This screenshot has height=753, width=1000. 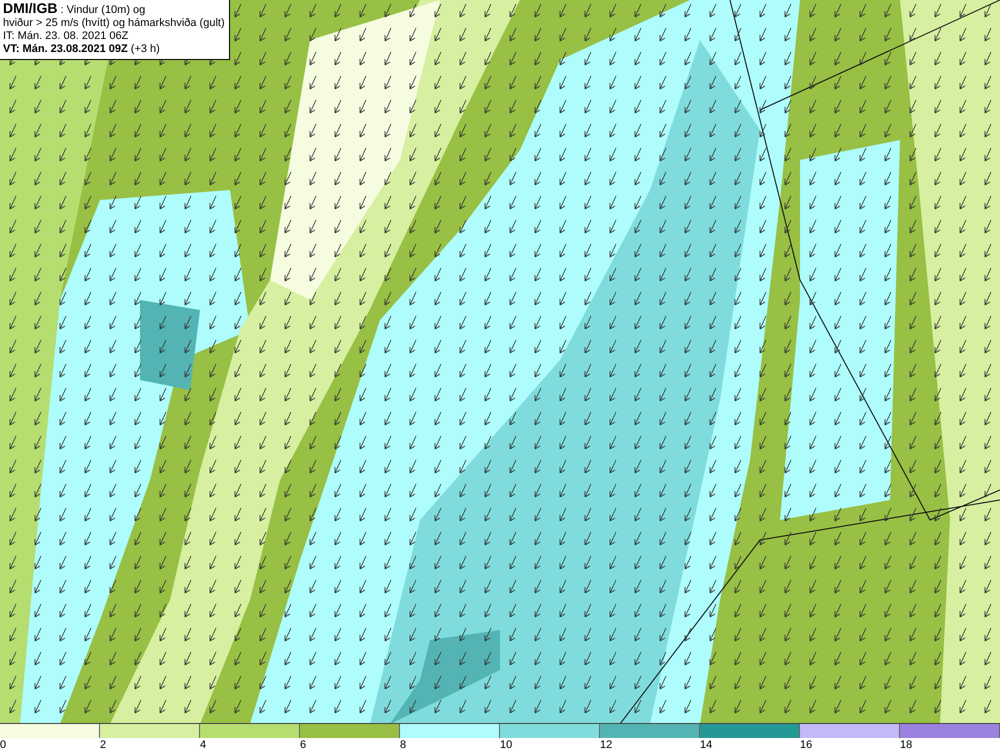 I want to click on info-text: IT: Mán. 23. 08. 2021 06Z, so click(x=66, y=36).